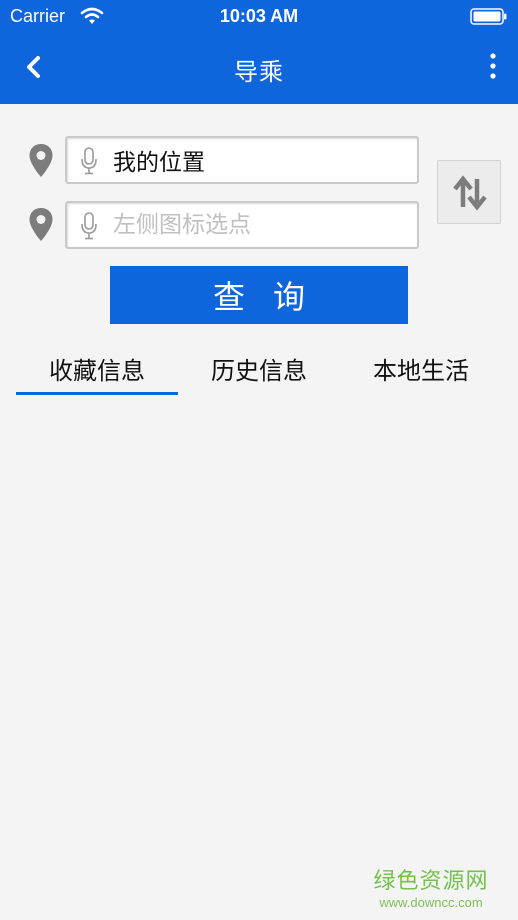 The height and width of the screenshot is (920, 518). Describe the element at coordinates (97, 371) in the screenshot. I see `tab-favorites-label: 收藏信息` at that location.